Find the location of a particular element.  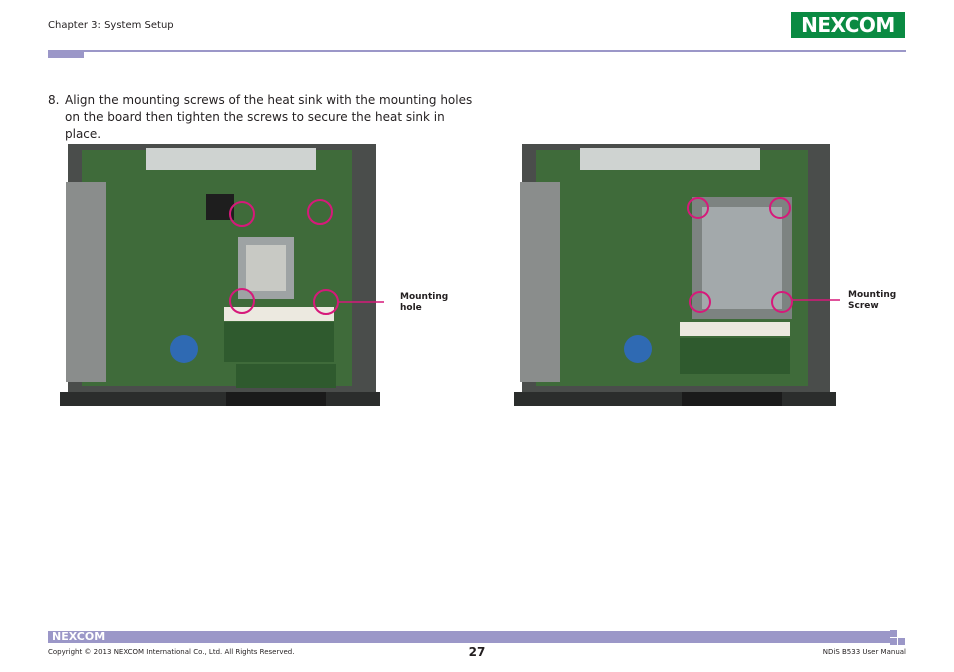

page-number: 27 is located at coordinates (477, 652).